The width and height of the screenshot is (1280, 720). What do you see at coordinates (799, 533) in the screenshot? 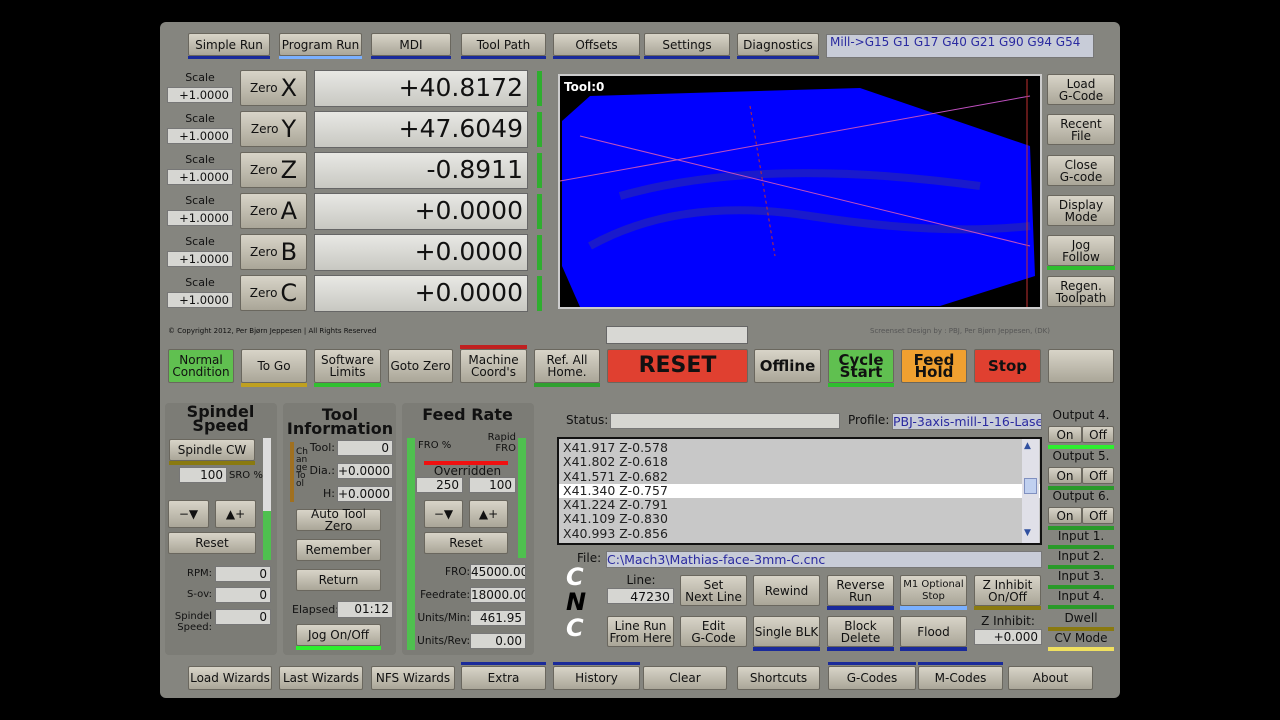
I see `gcode-line: X40.993 Z-0.856` at bounding box center [799, 533].